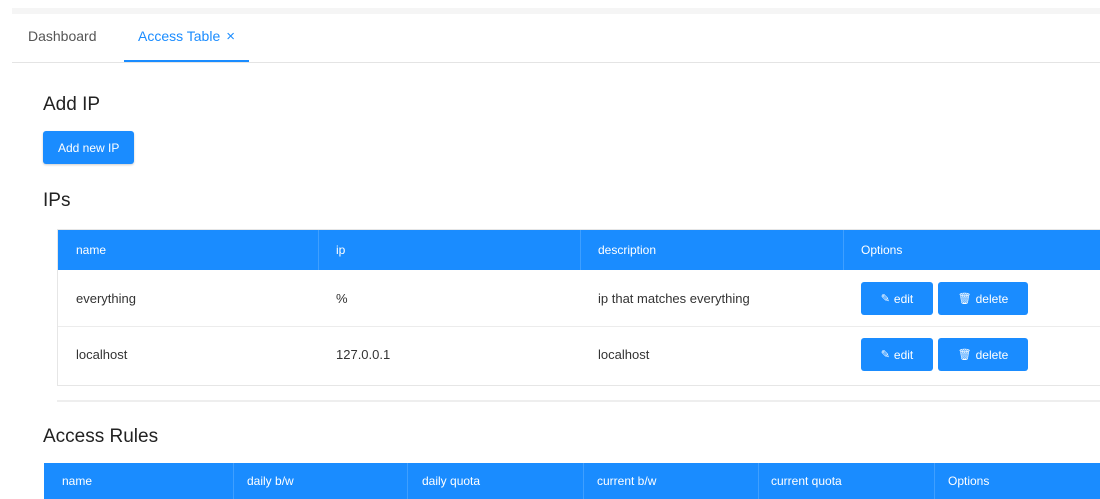 Image resolution: width=1100 pixels, height=499 pixels. I want to click on tab-access-table: Access Table ×, so click(186, 38).